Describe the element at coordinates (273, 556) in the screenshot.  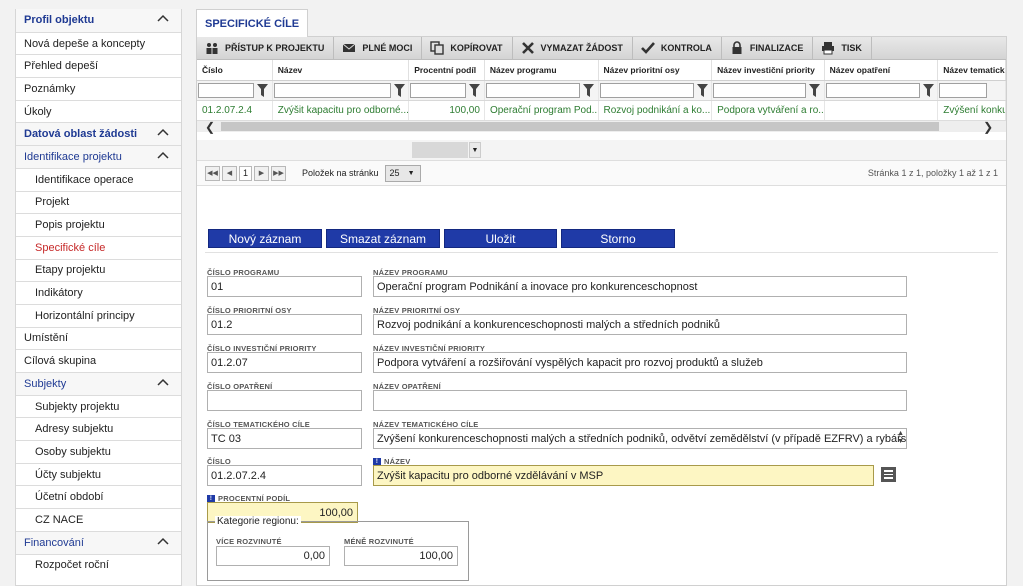
I see `more-developed-field: 0,00` at that location.